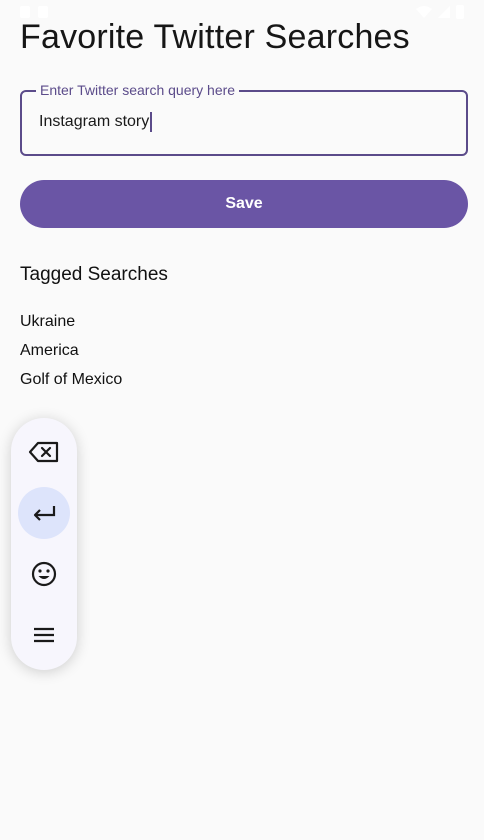 The image size is (484, 840). What do you see at coordinates (138, 90) in the screenshot?
I see `search-query-label: Enter Twitter search query here` at bounding box center [138, 90].